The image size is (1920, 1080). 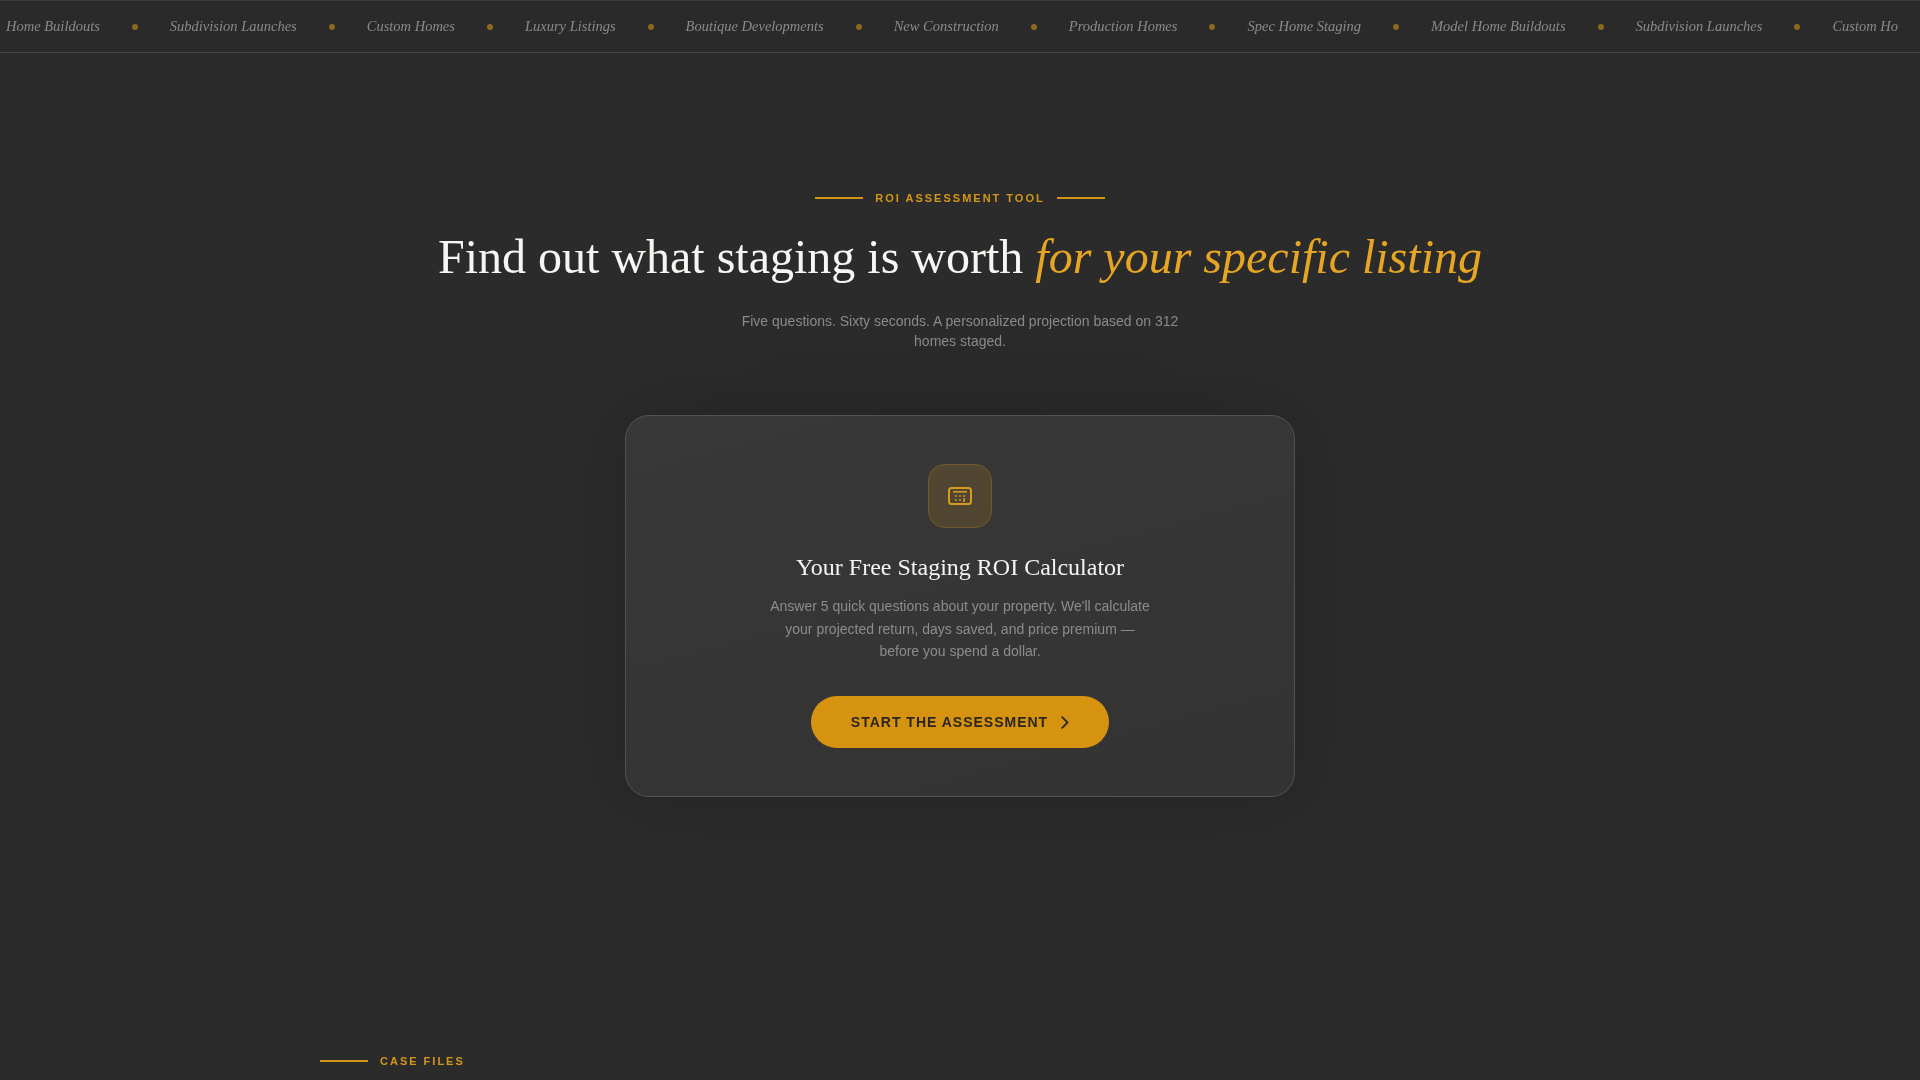 I want to click on start-assessment-button: START THE ASSESSMENT, so click(x=960, y=722).